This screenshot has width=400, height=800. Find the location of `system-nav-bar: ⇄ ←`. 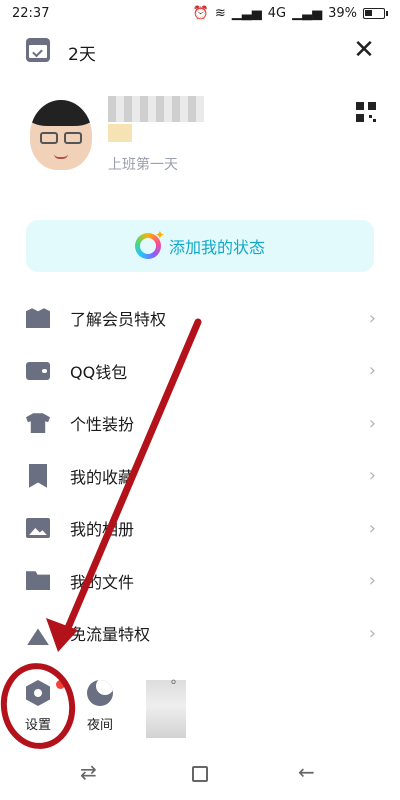

system-nav-bar: ⇄ ← is located at coordinates (200, 774).